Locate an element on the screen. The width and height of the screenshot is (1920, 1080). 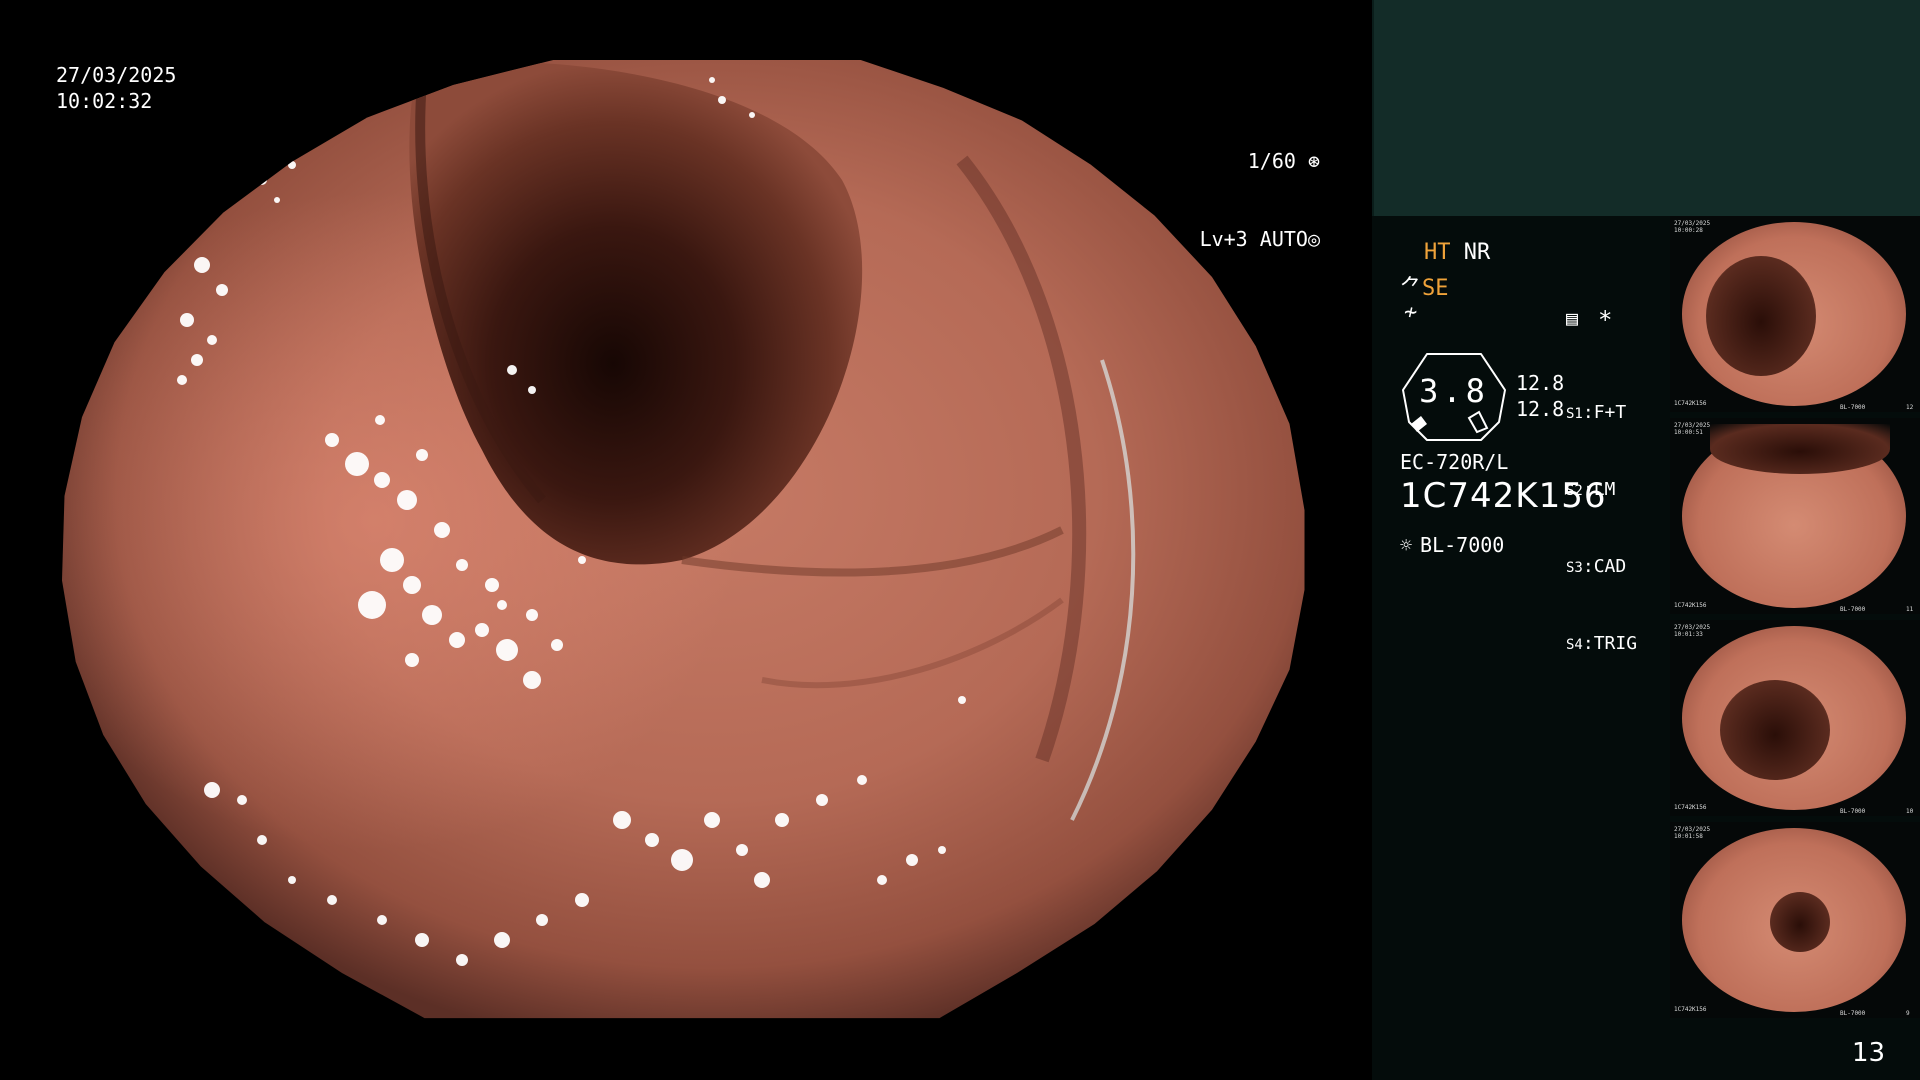
switch-key: S1 is located at coordinates (1574, 414).